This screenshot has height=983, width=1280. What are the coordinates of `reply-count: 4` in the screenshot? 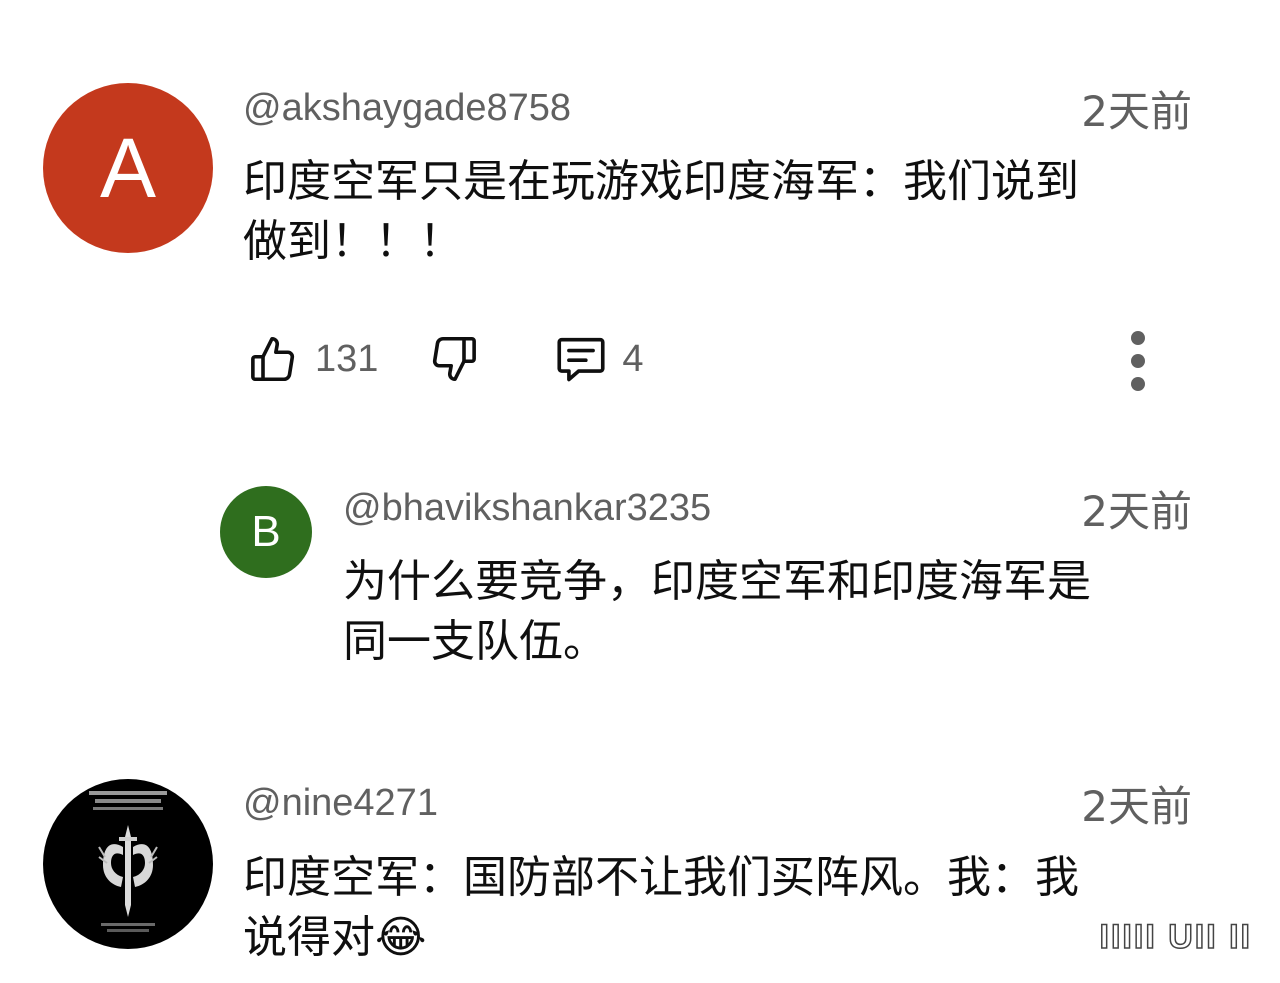 It's located at (633, 358).